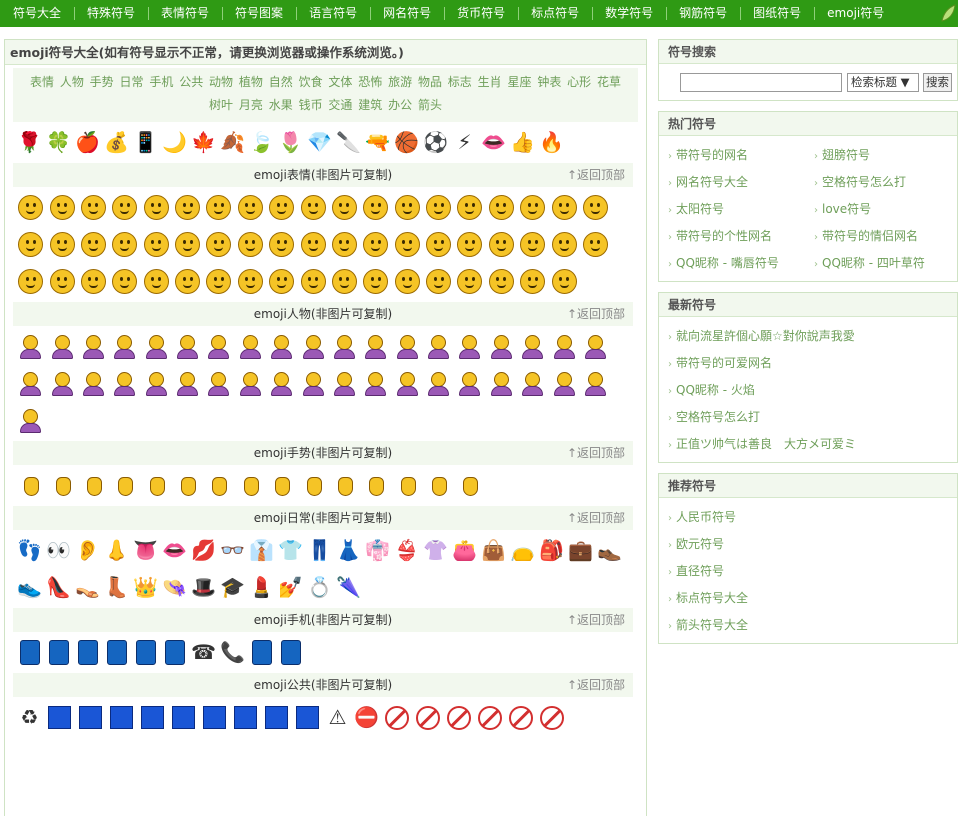  What do you see at coordinates (430, 82) in the screenshot?
I see `category-link: 物品` at bounding box center [430, 82].